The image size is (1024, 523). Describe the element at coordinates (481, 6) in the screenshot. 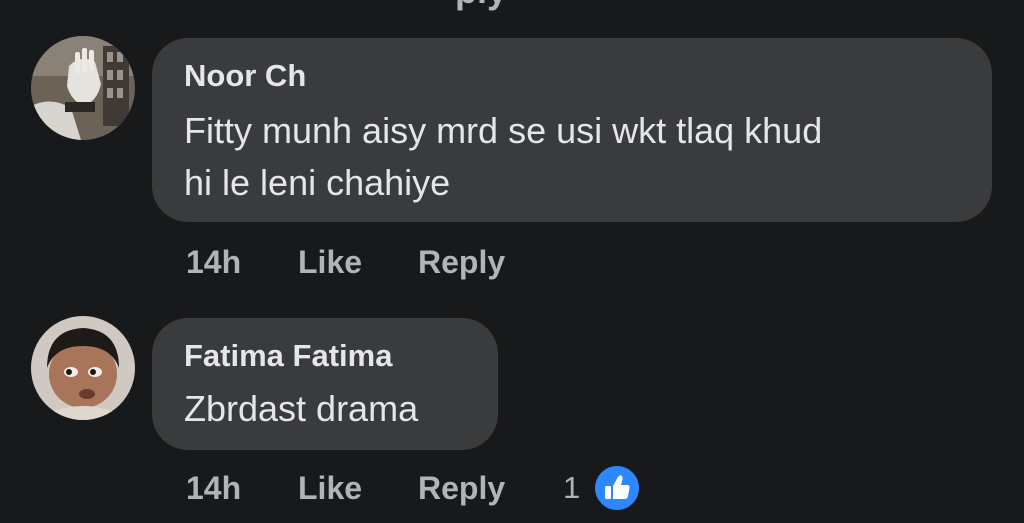

I see `previous-reply-link-partial: ply` at that location.